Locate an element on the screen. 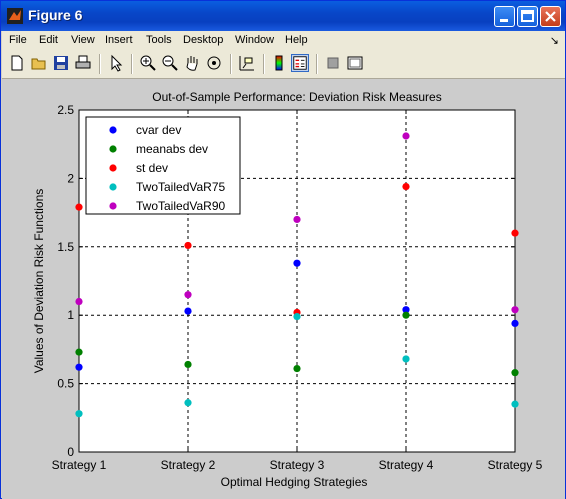 This screenshot has width=566, height=499. minimize-icon is located at coordinates (504, 20).